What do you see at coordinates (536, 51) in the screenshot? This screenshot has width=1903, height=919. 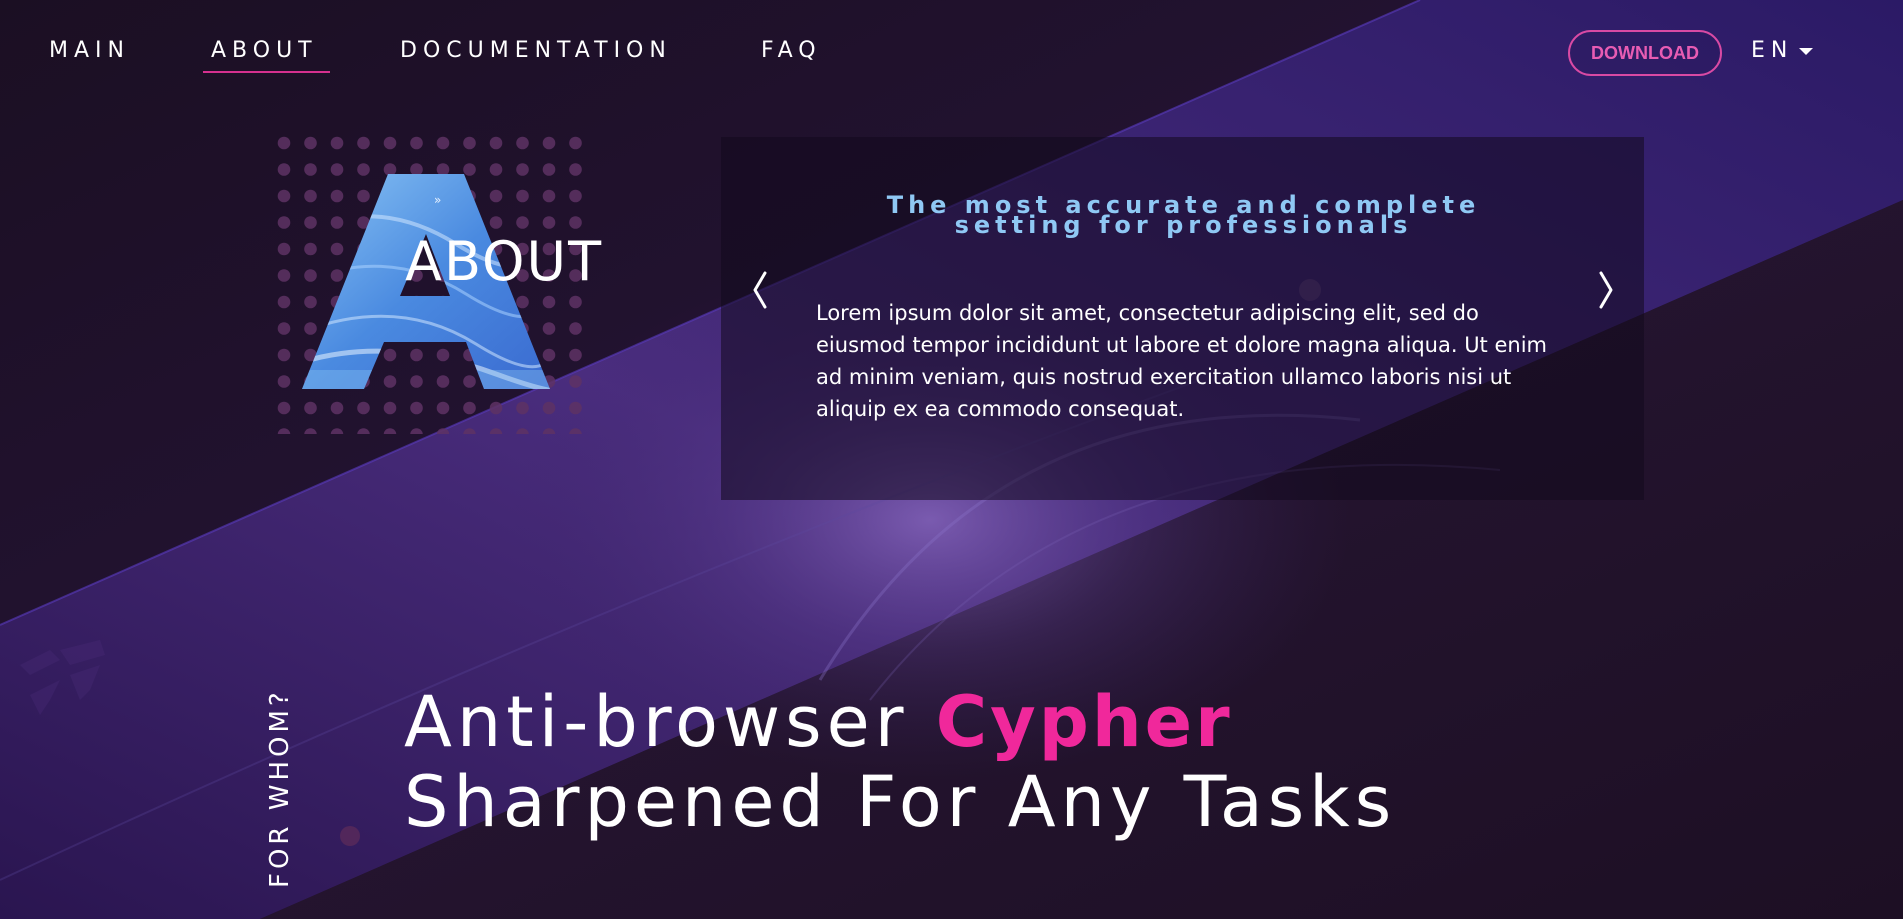 I see `nav-documentation-link: DOCUMENTATION` at bounding box center [536, 51].